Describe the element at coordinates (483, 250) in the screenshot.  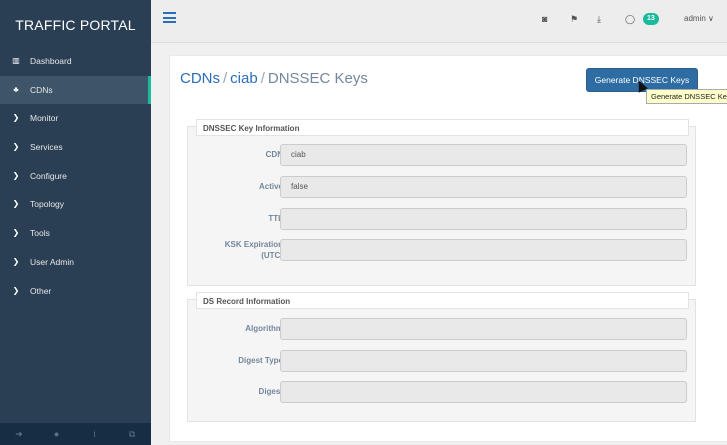
I see `ksk-expiration-field` at that location.